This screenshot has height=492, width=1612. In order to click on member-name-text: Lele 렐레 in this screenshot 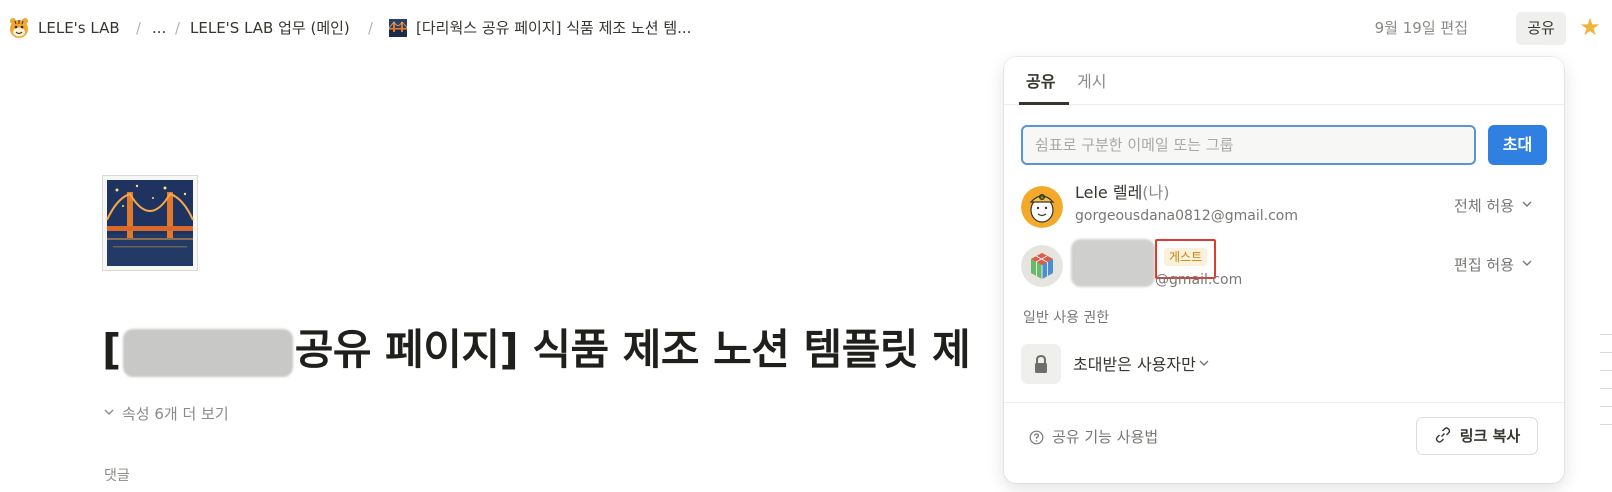, I will do `click(1109, 192)`.